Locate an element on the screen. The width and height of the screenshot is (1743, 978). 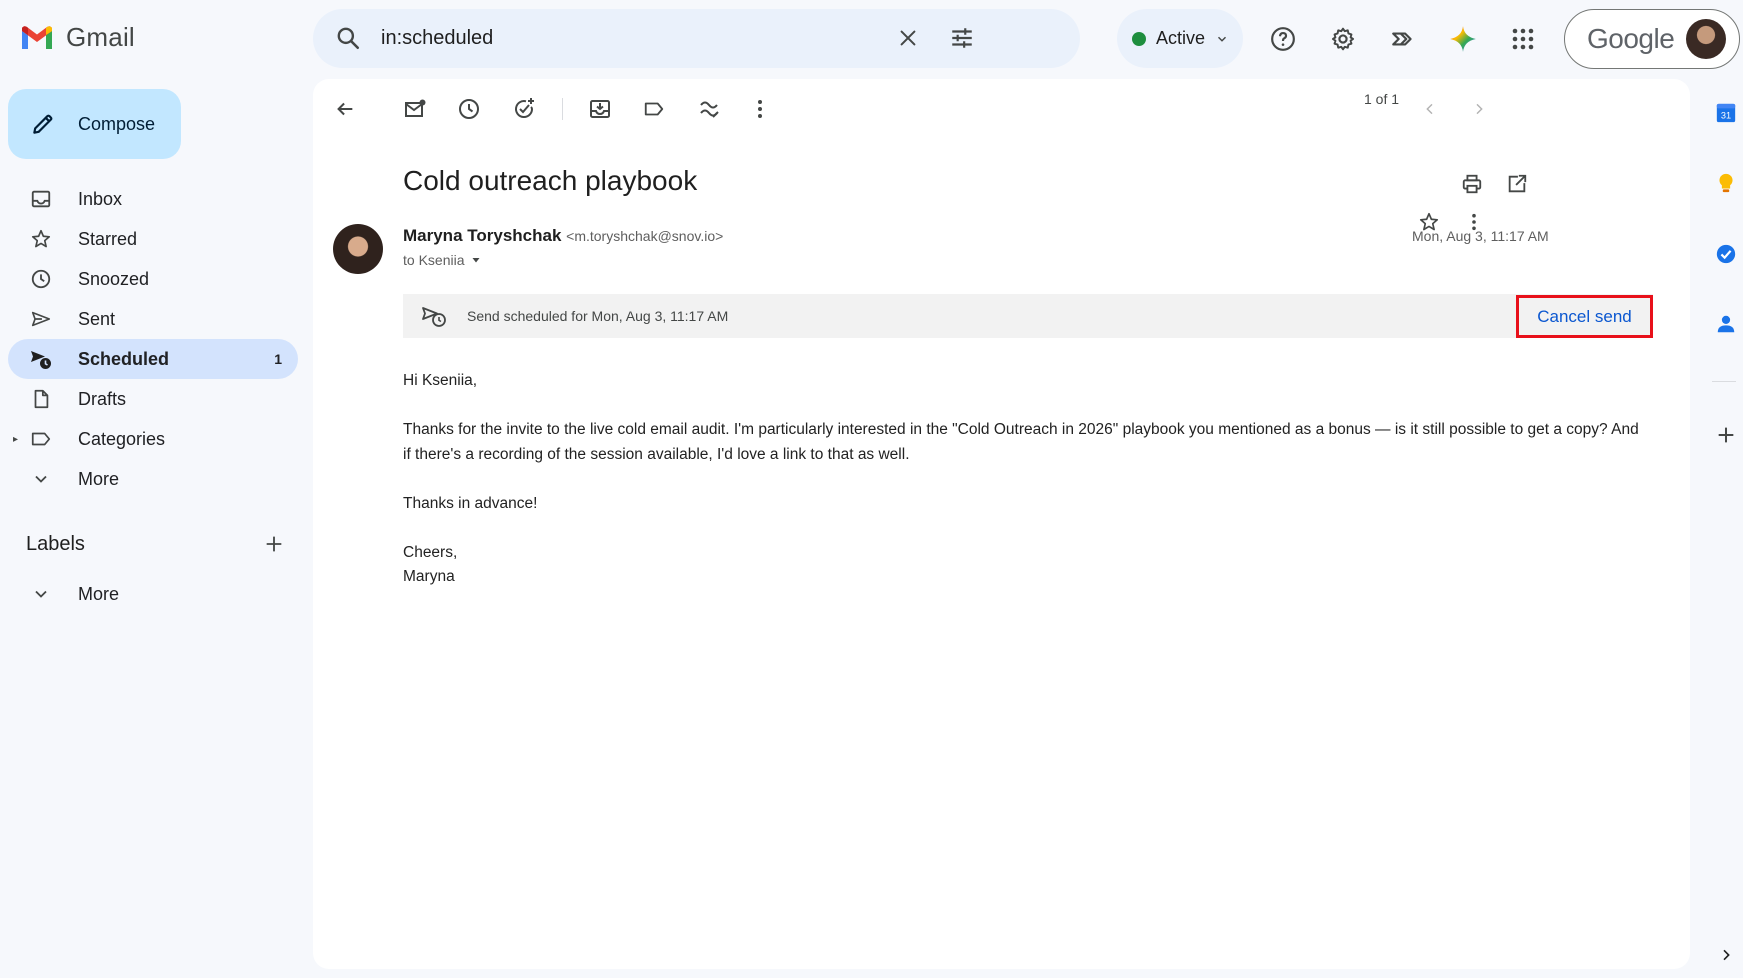
search-options-icon is located at coordinates (962, 38).